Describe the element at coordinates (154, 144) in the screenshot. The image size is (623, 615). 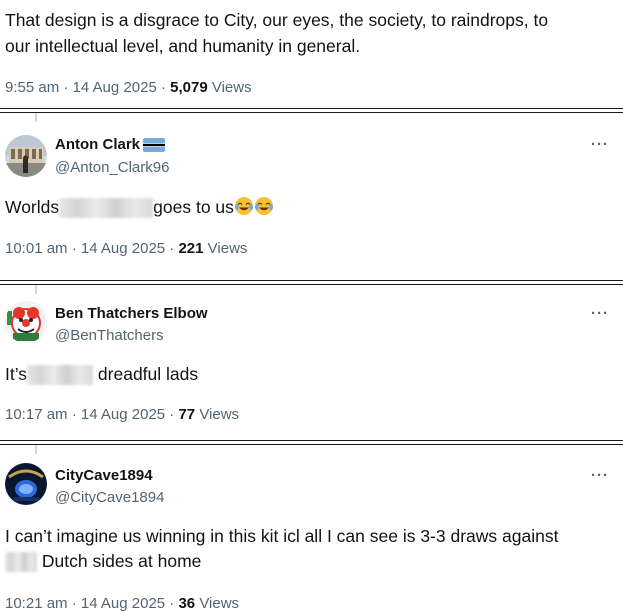
I see `botswana-flag-icon` at that location.